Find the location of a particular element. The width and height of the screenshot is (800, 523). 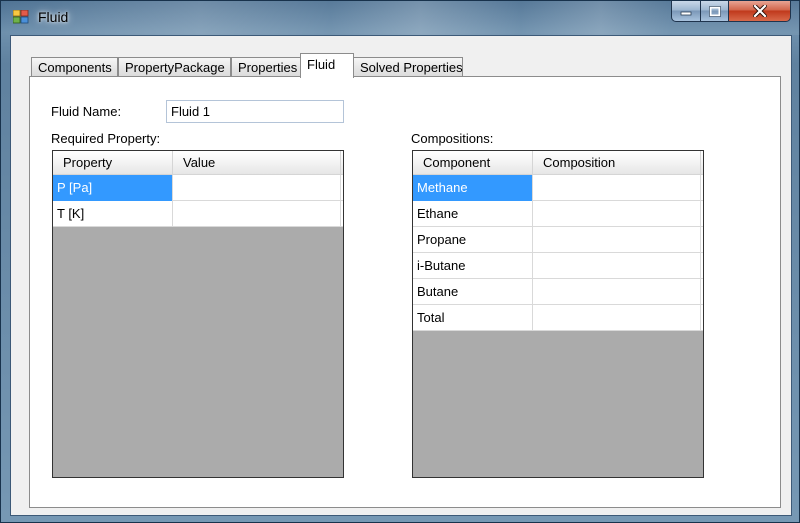

window-controls is located at coordinates (731, 12).